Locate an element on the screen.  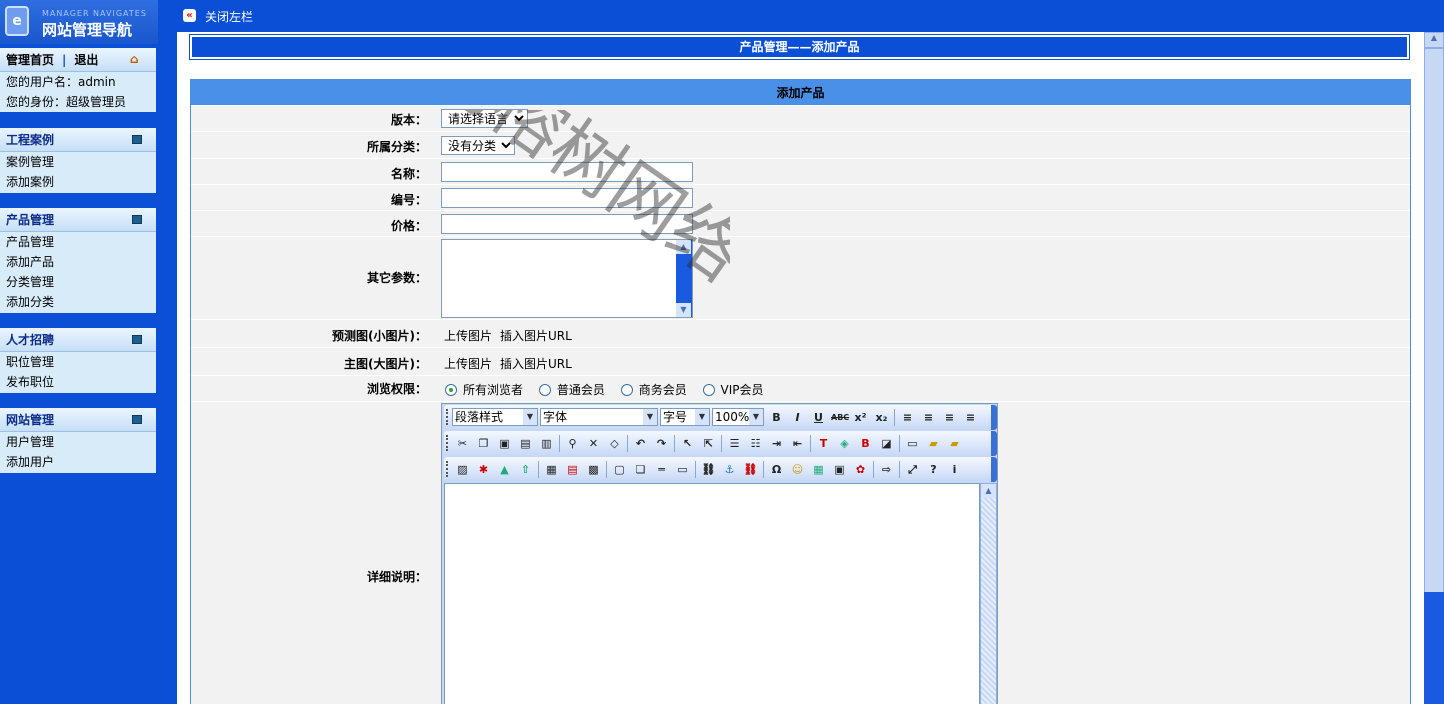
bg-color-icon: ◈ is located at coordinates (844, 443).